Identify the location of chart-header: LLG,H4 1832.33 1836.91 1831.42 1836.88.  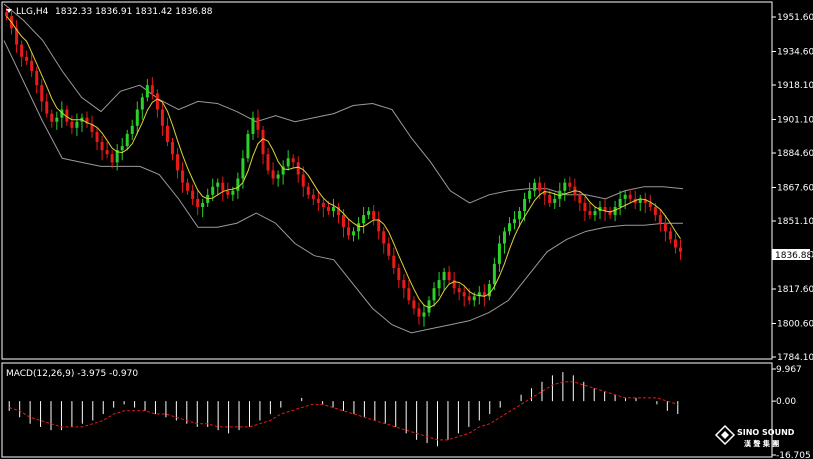
(109, 12).